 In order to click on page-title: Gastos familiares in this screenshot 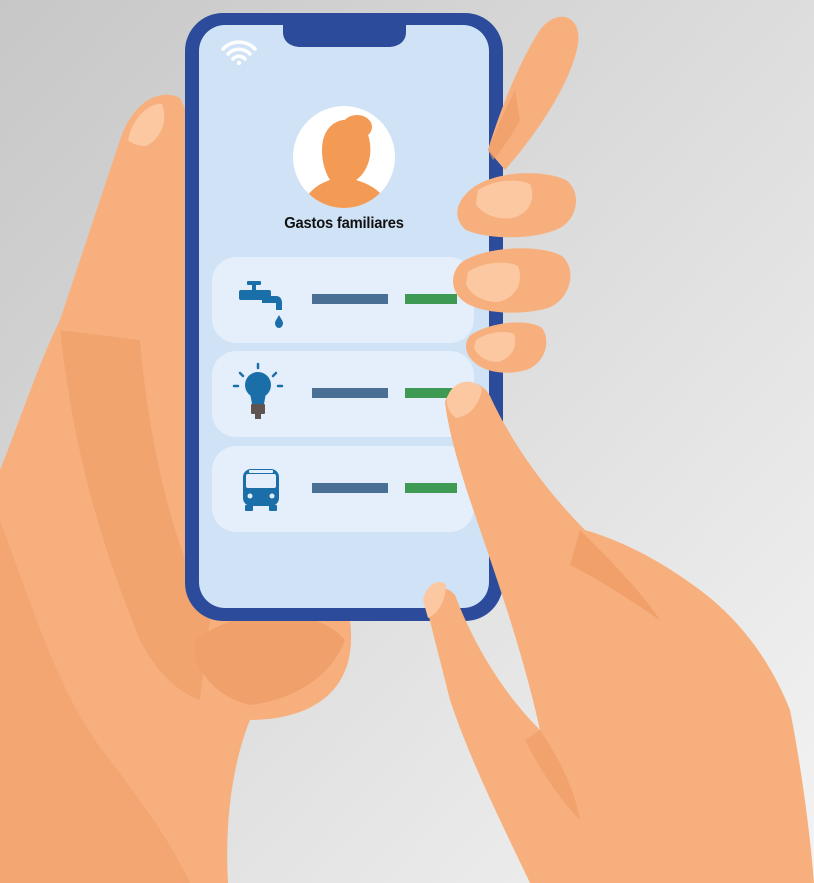, I will do `click(344, 223)`.